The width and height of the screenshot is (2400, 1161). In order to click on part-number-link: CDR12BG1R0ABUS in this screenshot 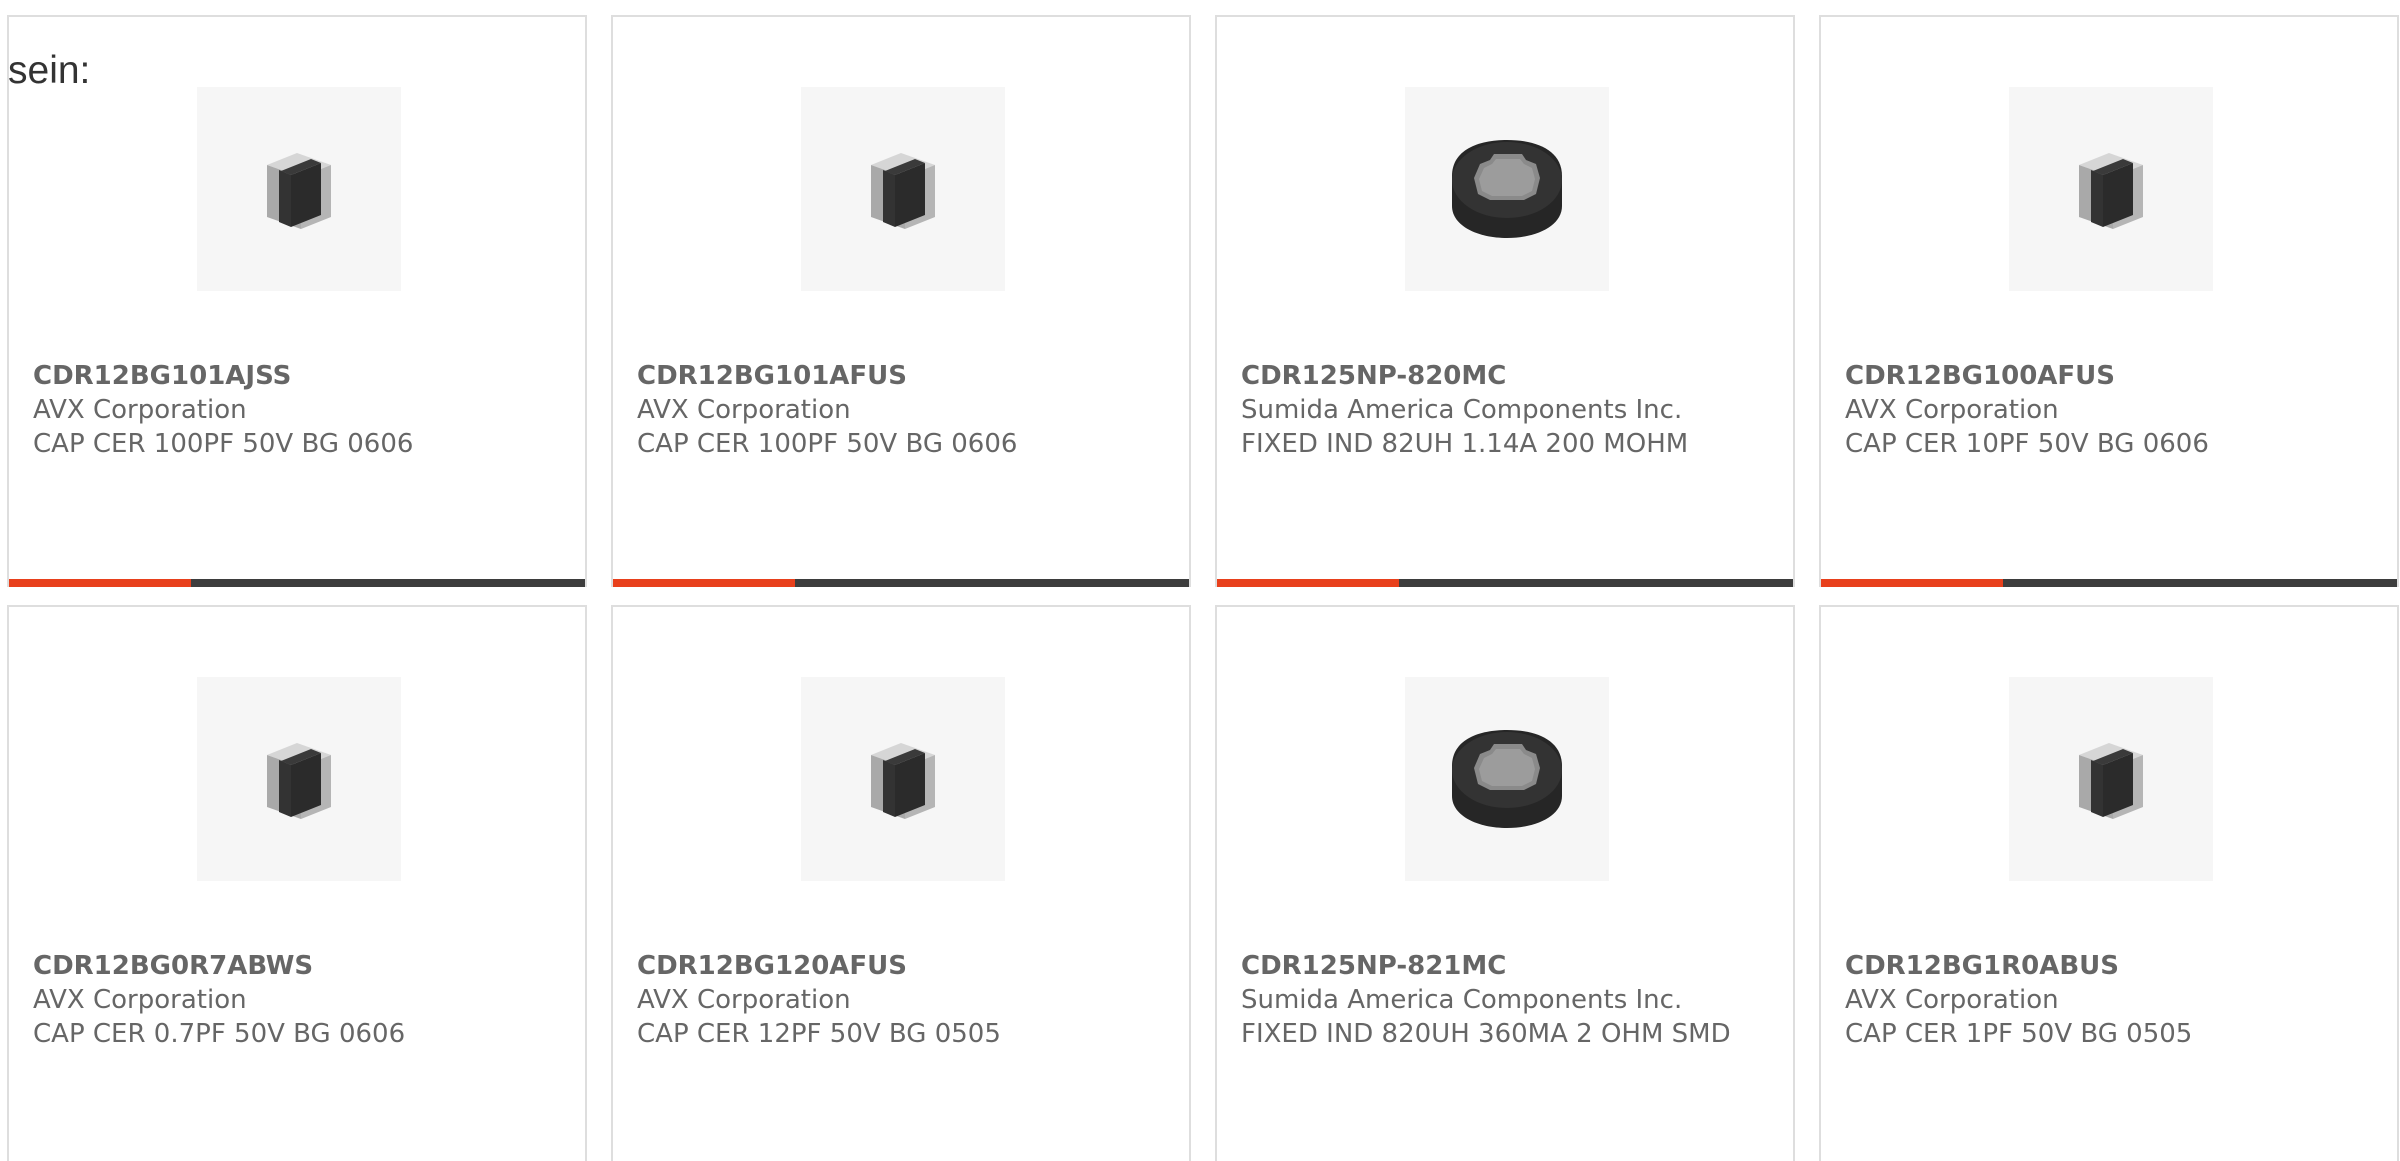, I will do `click(2095, 966)`.